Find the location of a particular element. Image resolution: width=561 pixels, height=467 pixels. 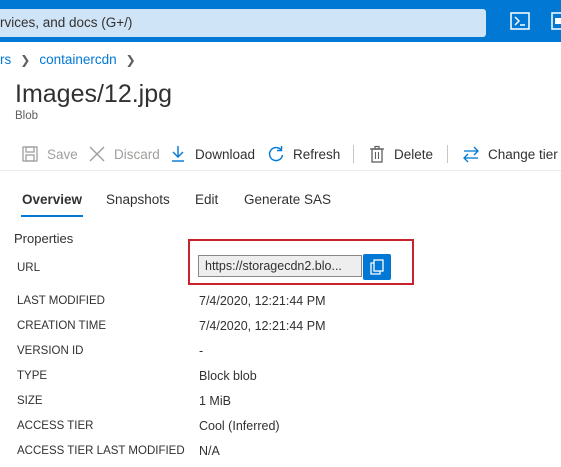

search-placeholder: rvices, and docs (G+/) is located at coordinates (66, 22).